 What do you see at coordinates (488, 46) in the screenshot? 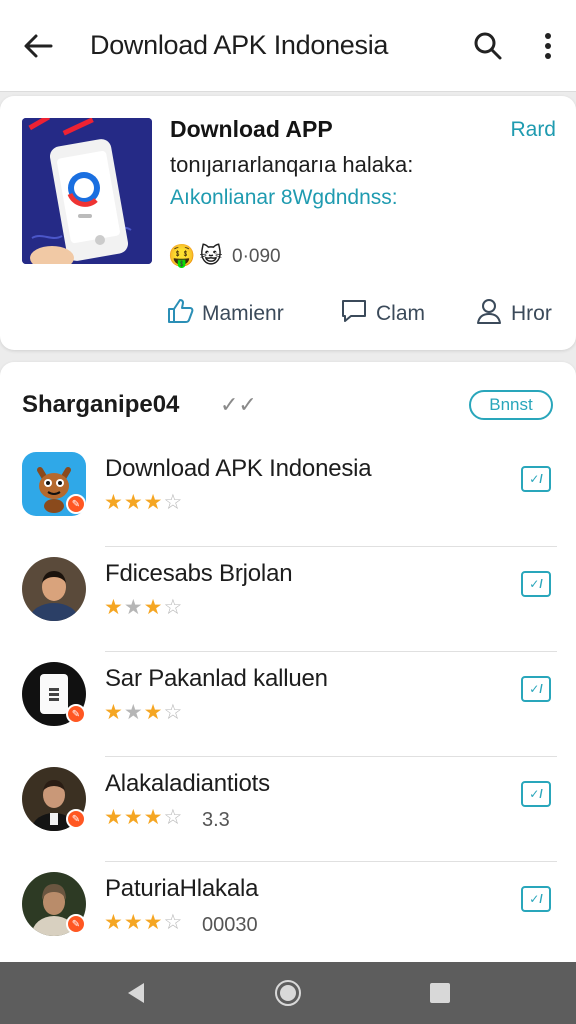
I see `search-icon` at bounding box center [488, 46].